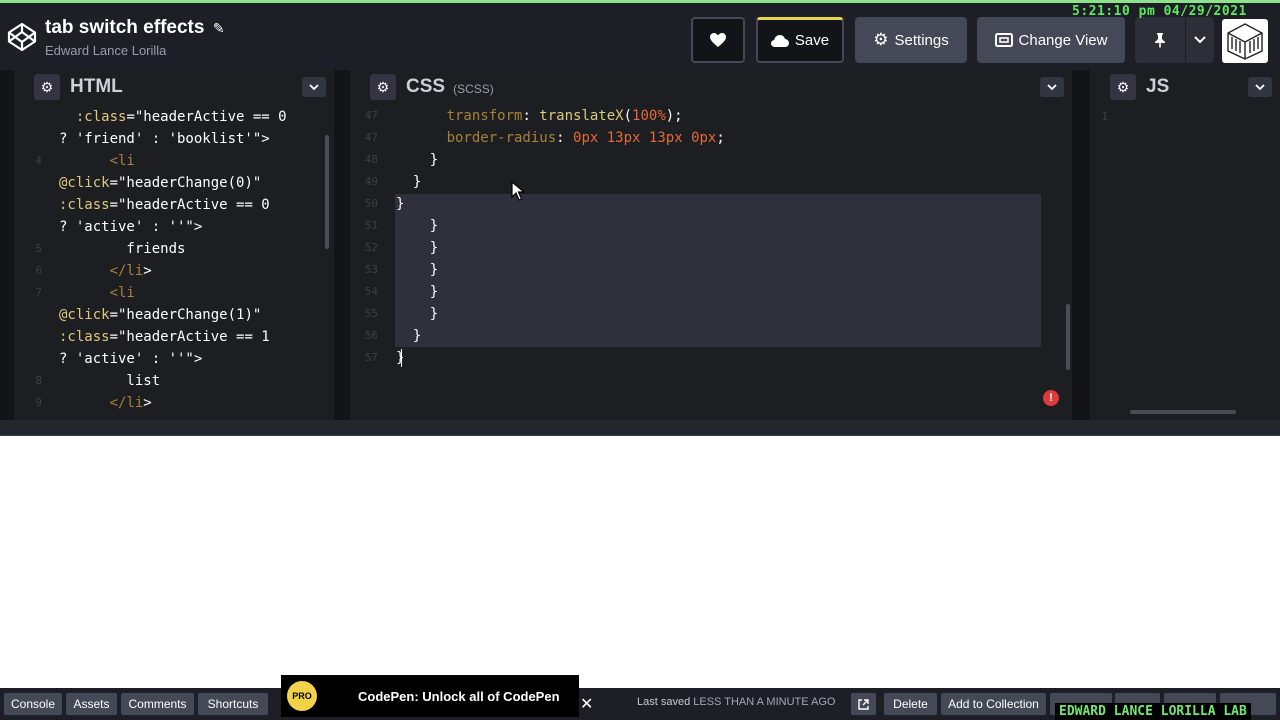 The image size is (1280, 720). I want to click on settings-button: ⚙ Settings, so click(911, 40).